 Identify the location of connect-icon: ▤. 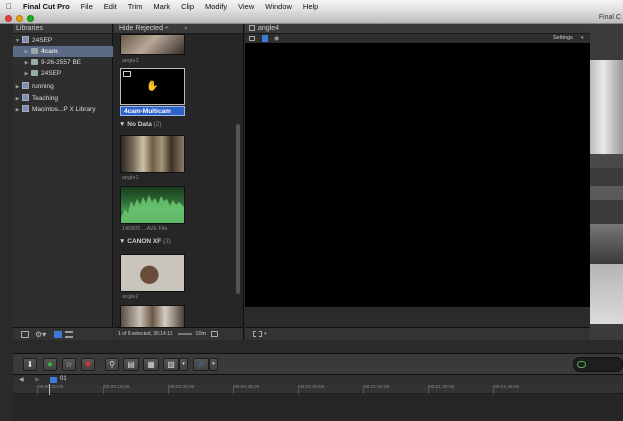
(131, 364).